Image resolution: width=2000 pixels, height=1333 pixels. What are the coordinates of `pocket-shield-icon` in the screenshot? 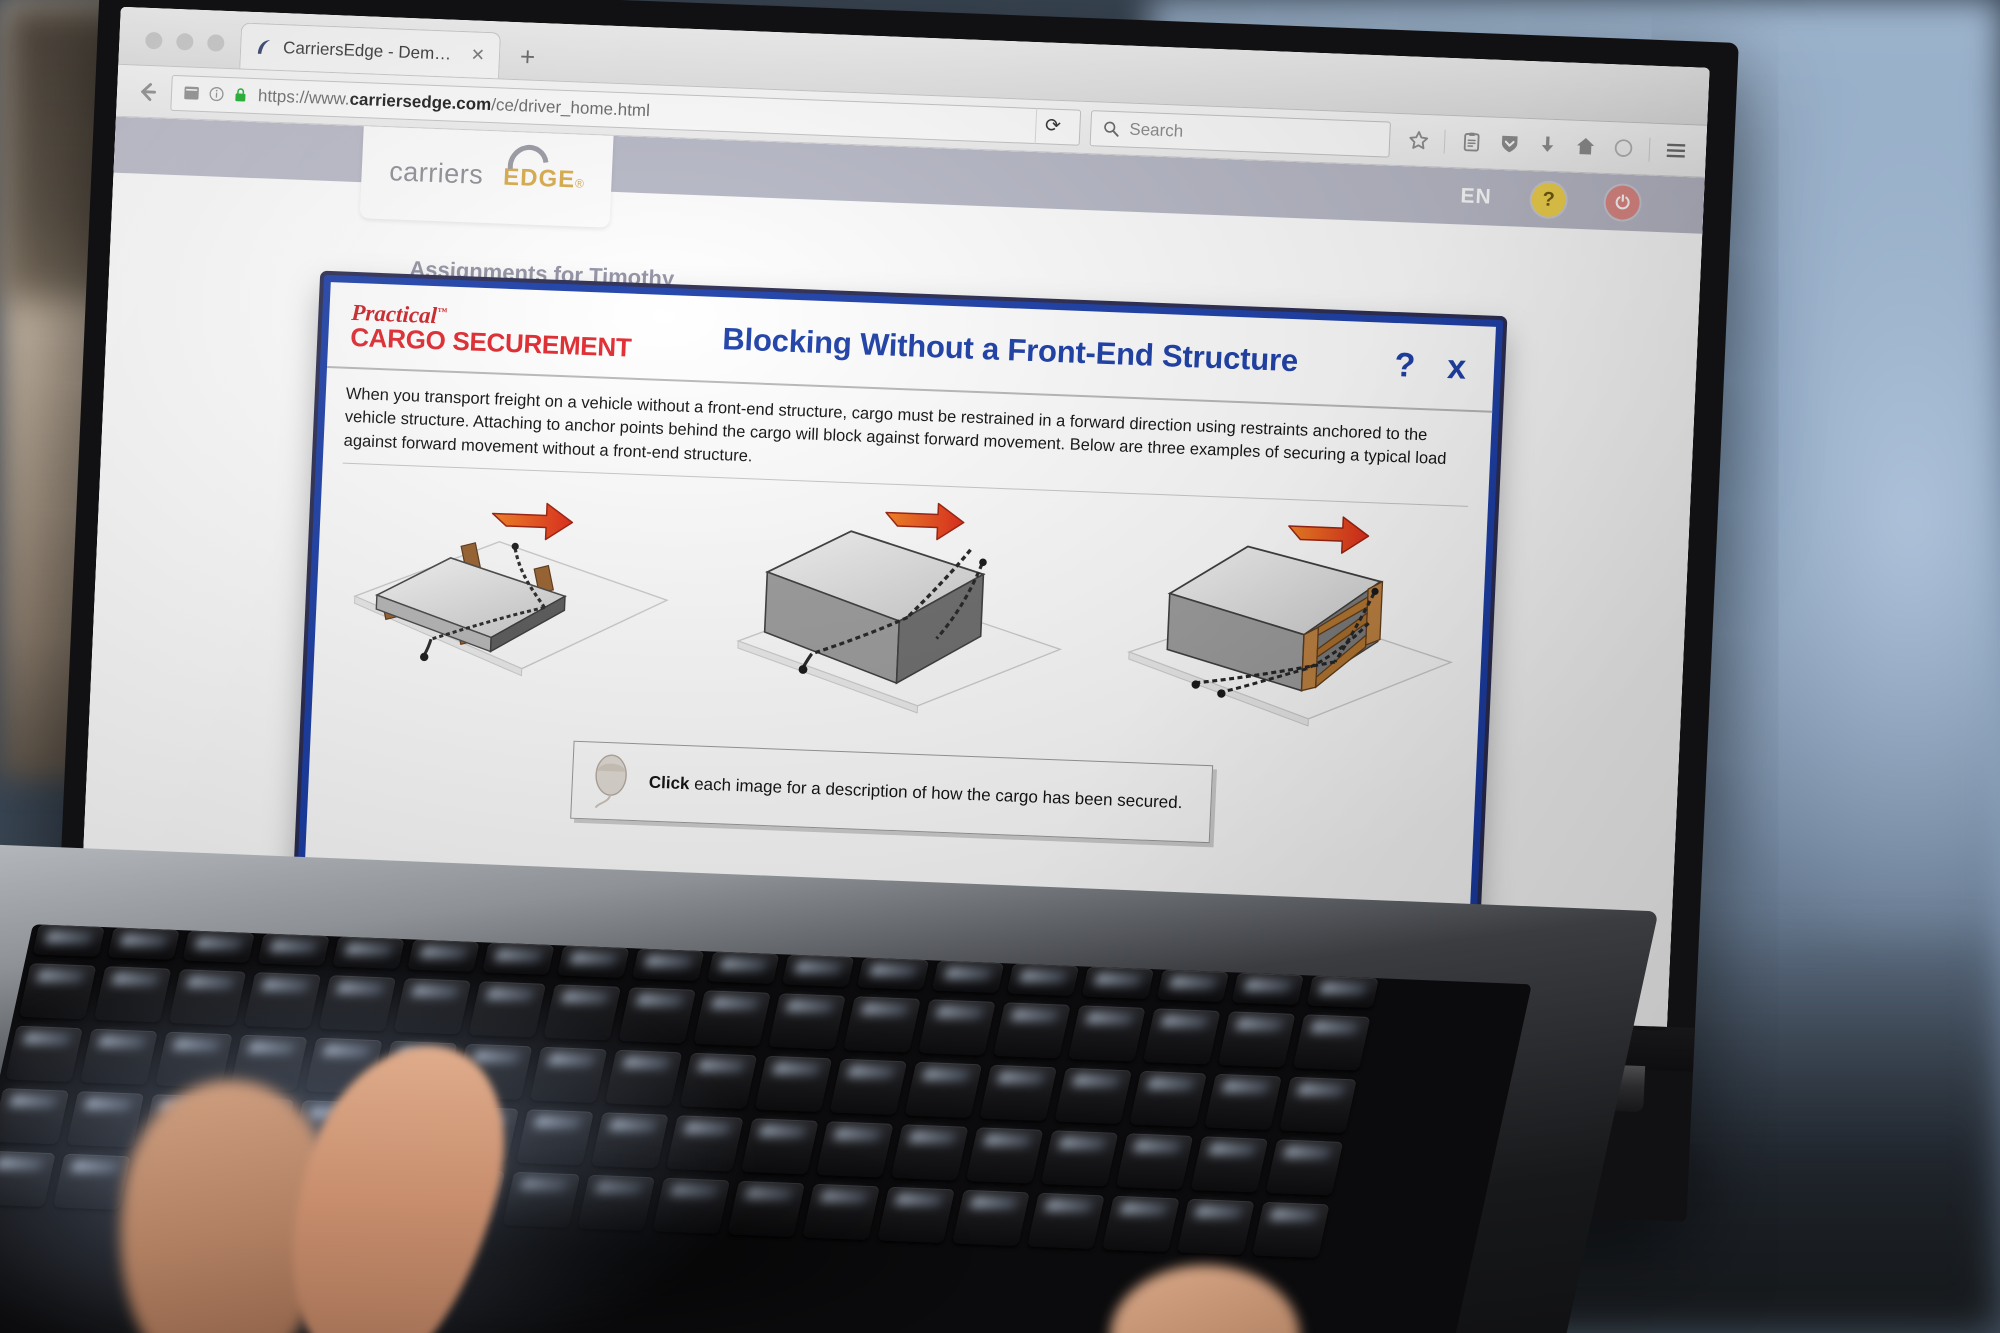 It's located at (1508, 143).